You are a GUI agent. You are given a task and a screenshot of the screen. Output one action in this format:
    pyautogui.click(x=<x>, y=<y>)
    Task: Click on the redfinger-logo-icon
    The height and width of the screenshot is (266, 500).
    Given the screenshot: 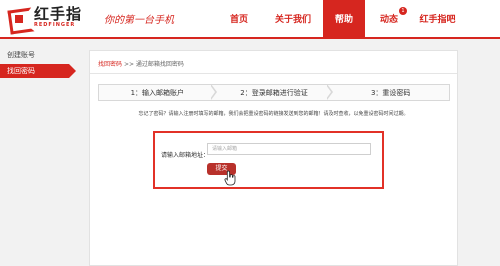 What is the action you would take?
    pyautogui.click(x=19, y=18)
    